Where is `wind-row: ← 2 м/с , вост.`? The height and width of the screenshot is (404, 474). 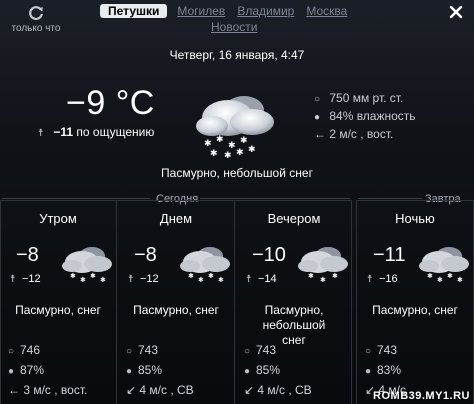
wind-row: ← 2 м/с , вост. is located at coordinates (365, 134).